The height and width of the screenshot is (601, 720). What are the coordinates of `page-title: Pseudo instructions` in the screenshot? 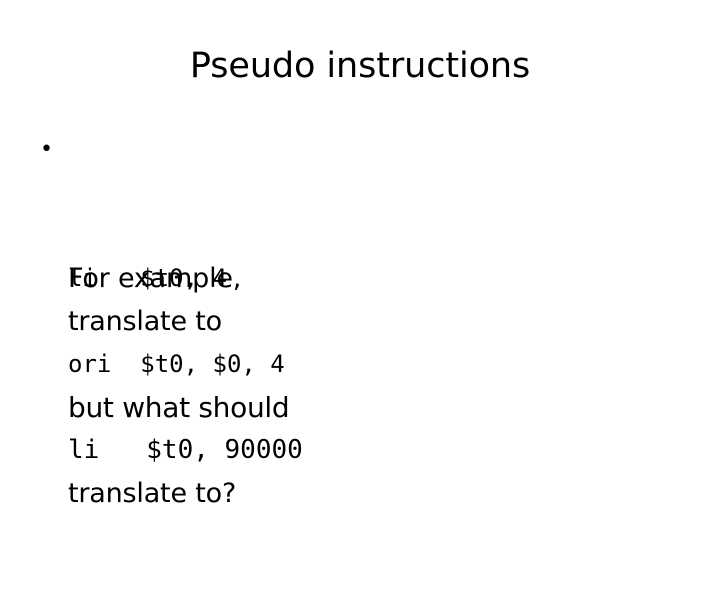 It's located at (360, 66).